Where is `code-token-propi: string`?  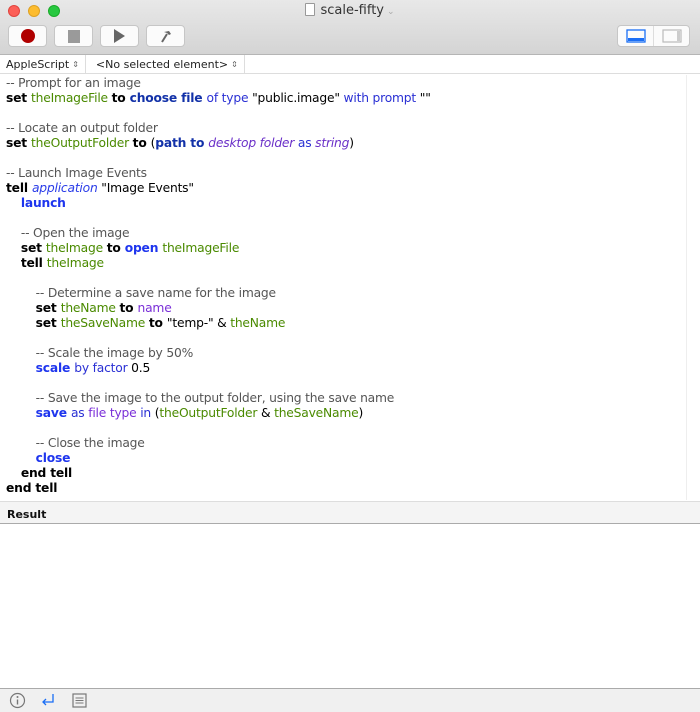 code-token-propi: string is located at coordinates (332, 143).